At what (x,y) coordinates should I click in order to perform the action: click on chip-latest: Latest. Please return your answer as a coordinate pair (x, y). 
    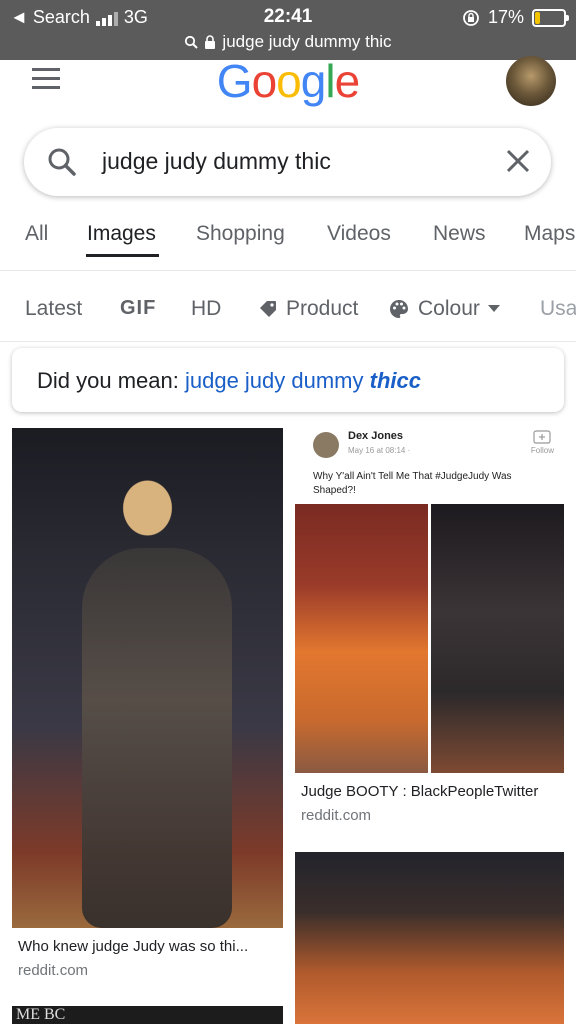
    Looking at the image, I should click on (53, 309).